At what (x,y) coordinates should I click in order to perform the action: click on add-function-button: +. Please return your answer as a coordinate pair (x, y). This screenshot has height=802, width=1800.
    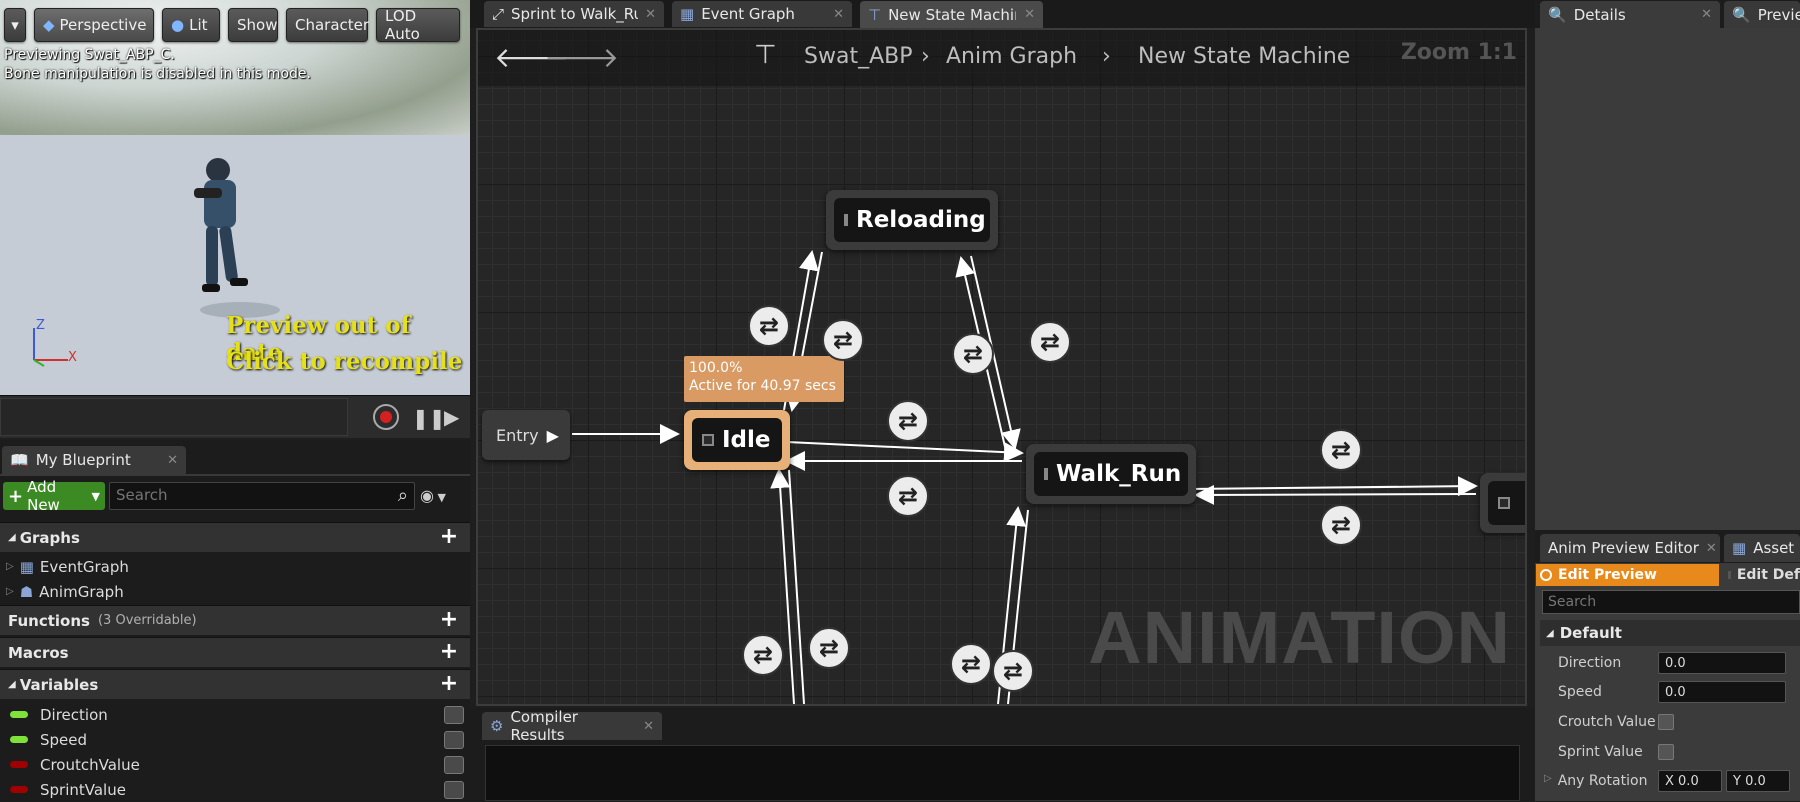
    Looking at the image, I should click on (449, 620).